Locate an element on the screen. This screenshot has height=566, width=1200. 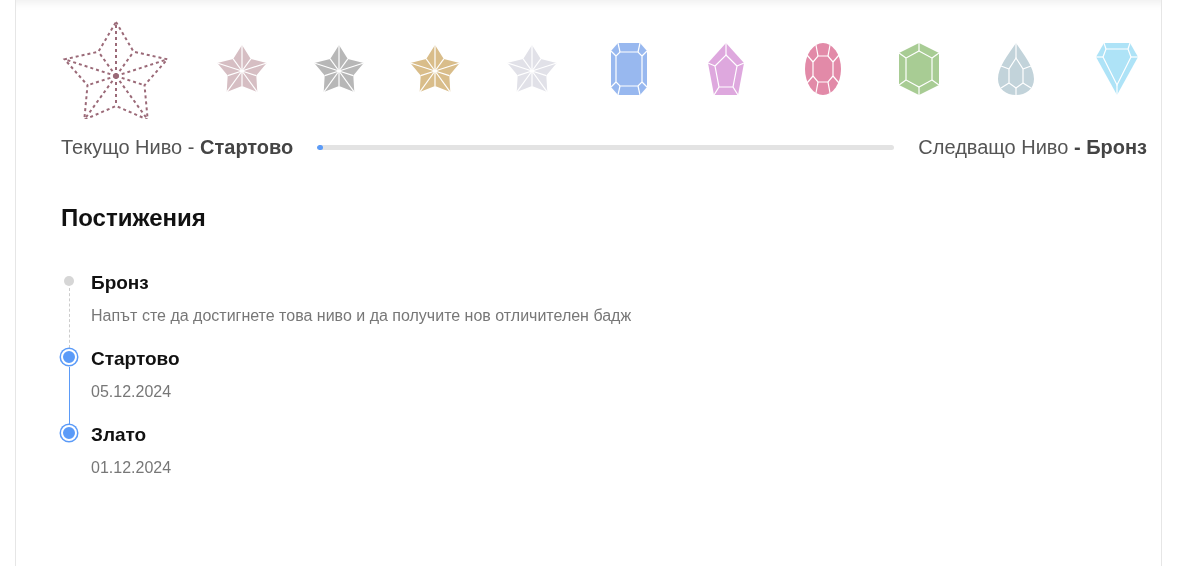
achievement-title: Стартово is located at coordinates (135, 359).